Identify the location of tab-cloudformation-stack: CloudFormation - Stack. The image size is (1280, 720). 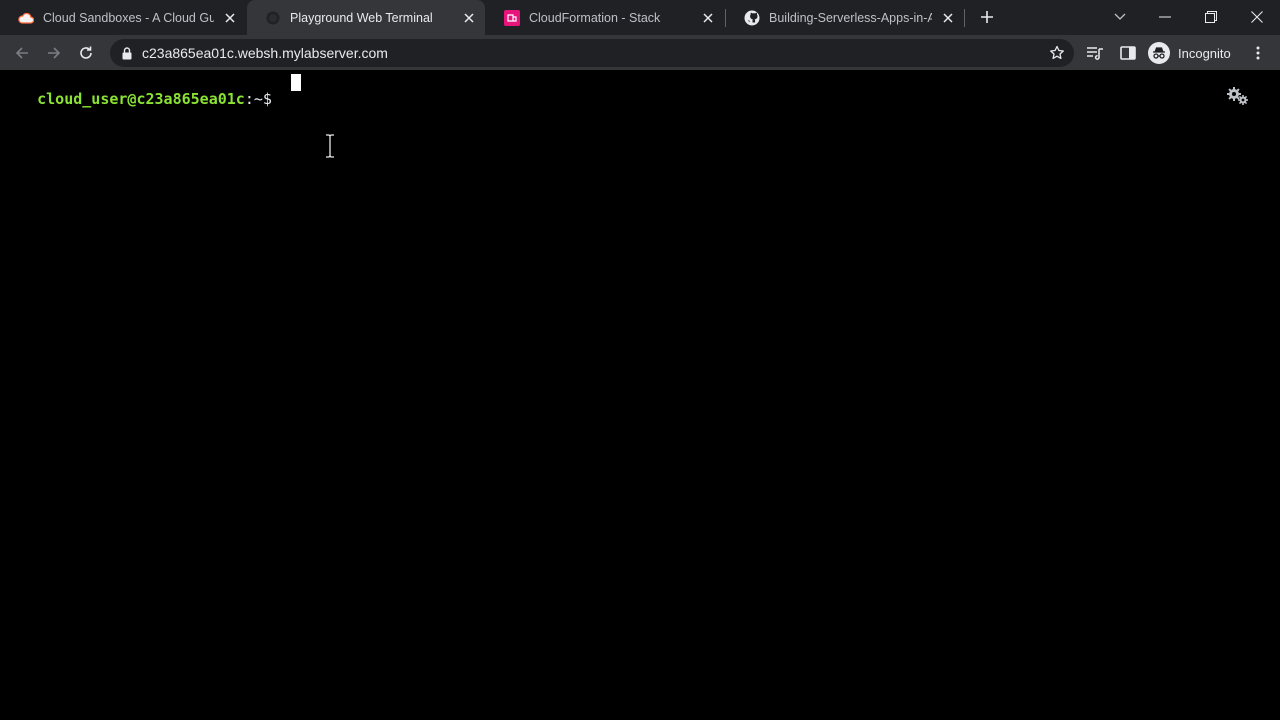
(605, 17).